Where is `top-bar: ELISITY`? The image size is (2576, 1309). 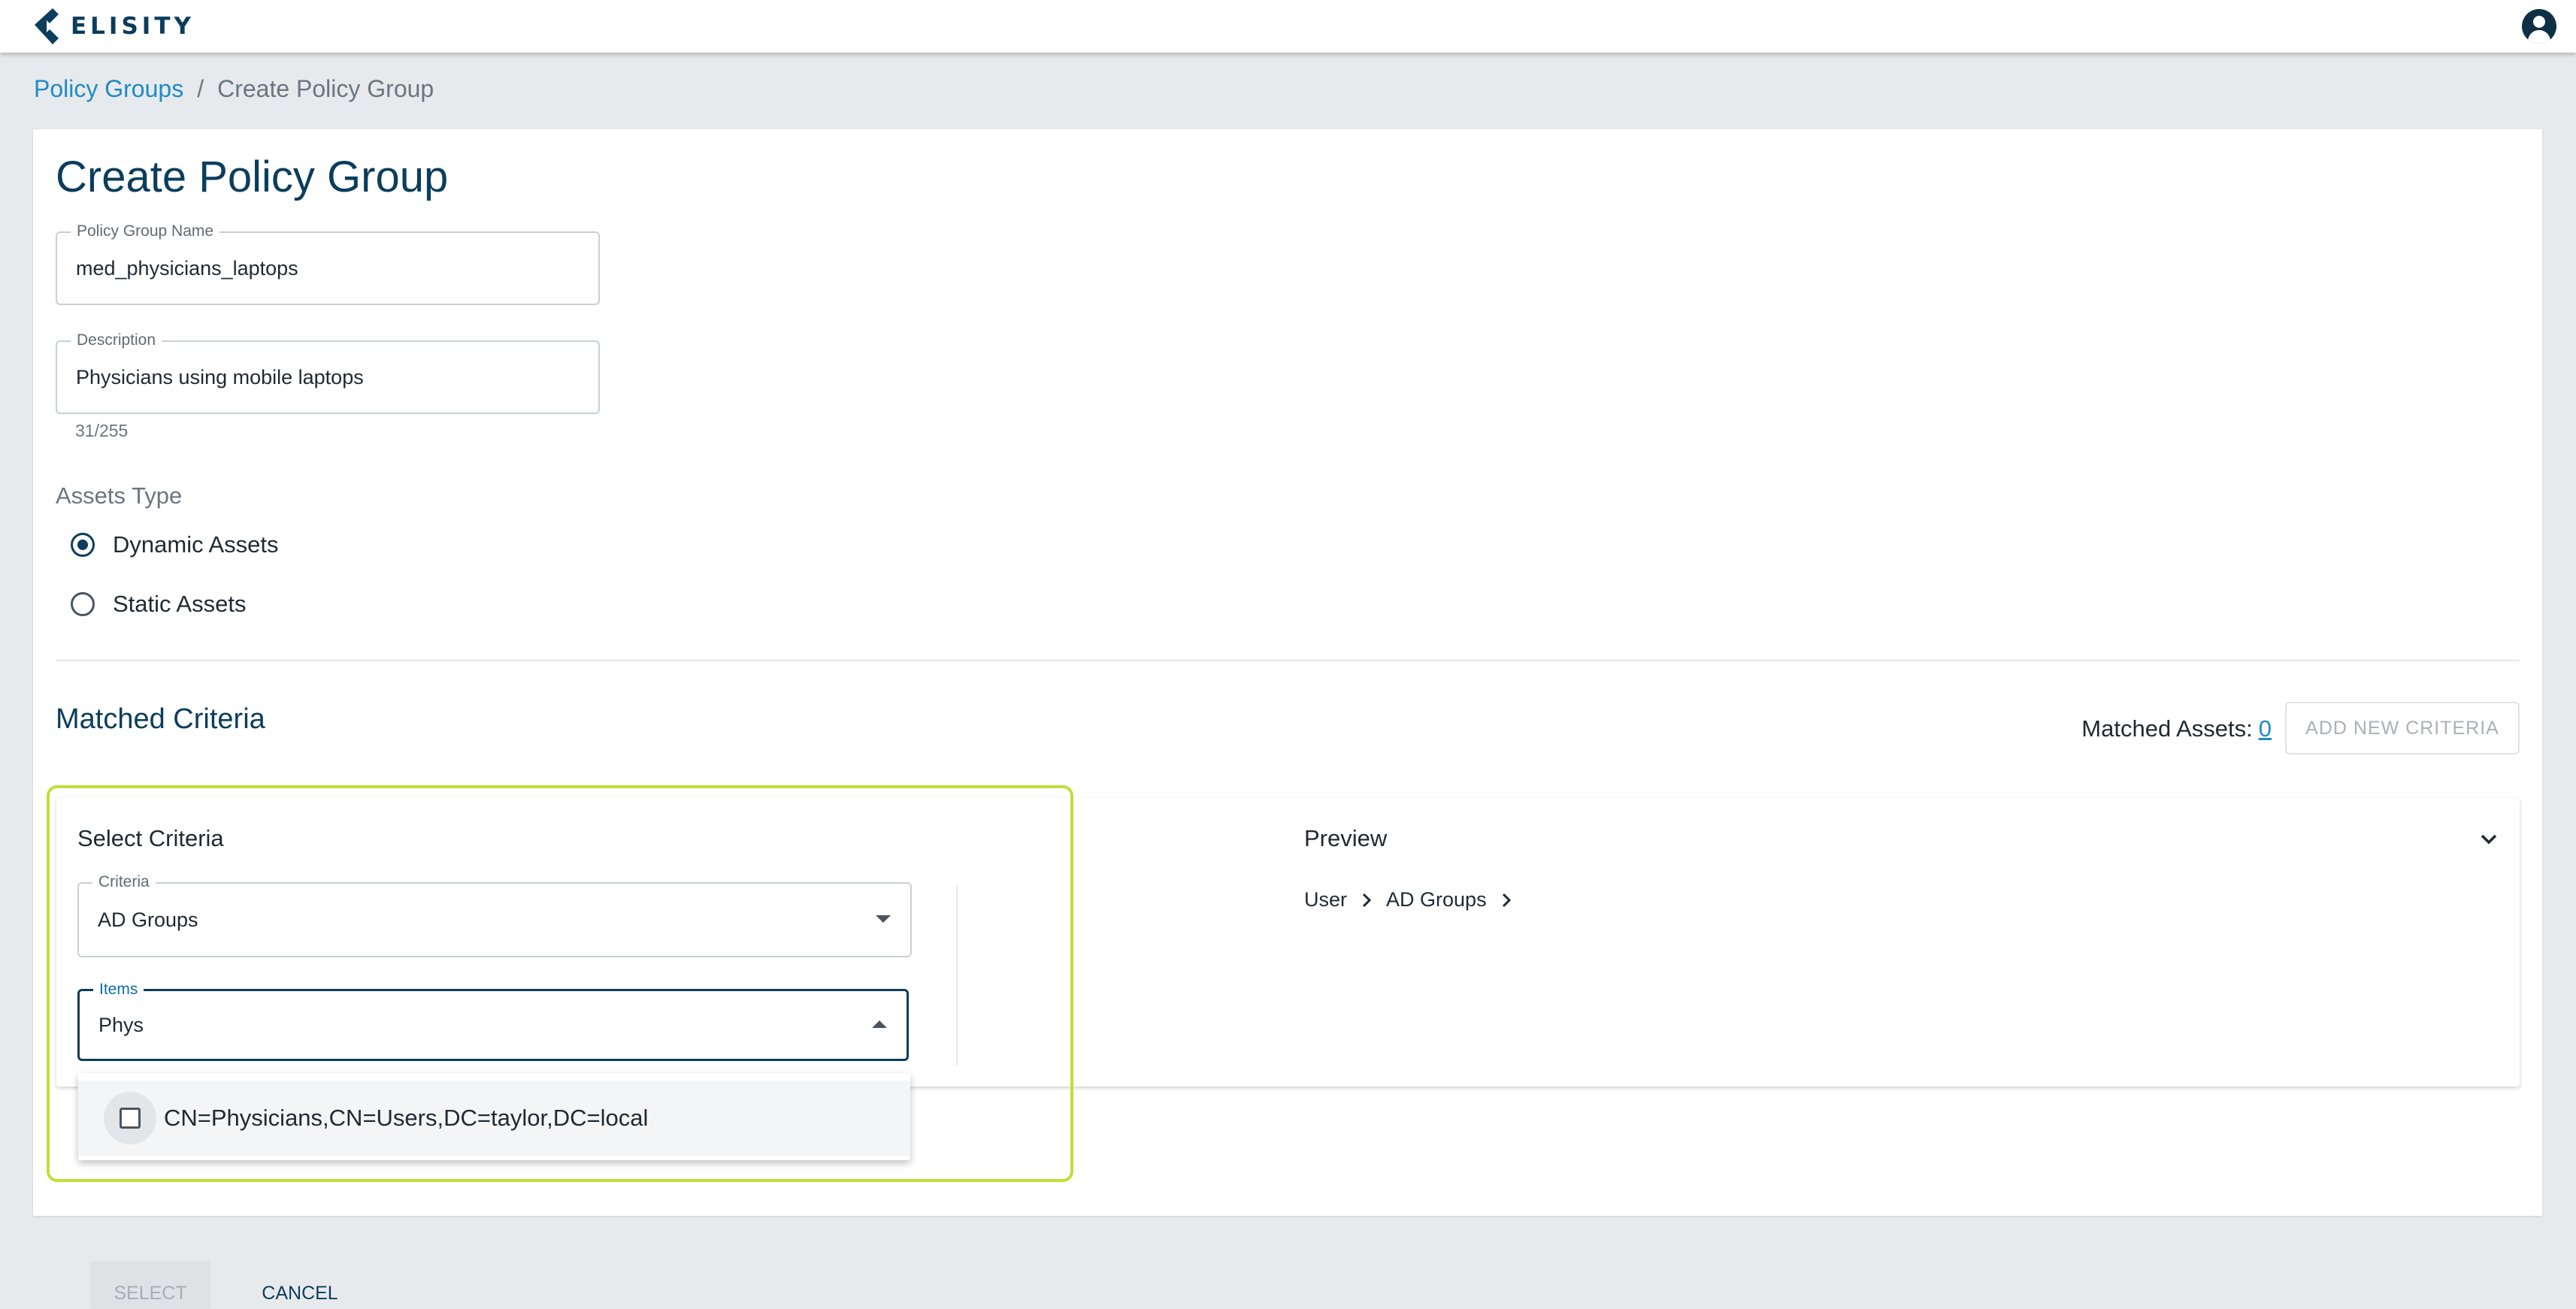 top-bar: ELISITY is located at coordinates (1288, 26).